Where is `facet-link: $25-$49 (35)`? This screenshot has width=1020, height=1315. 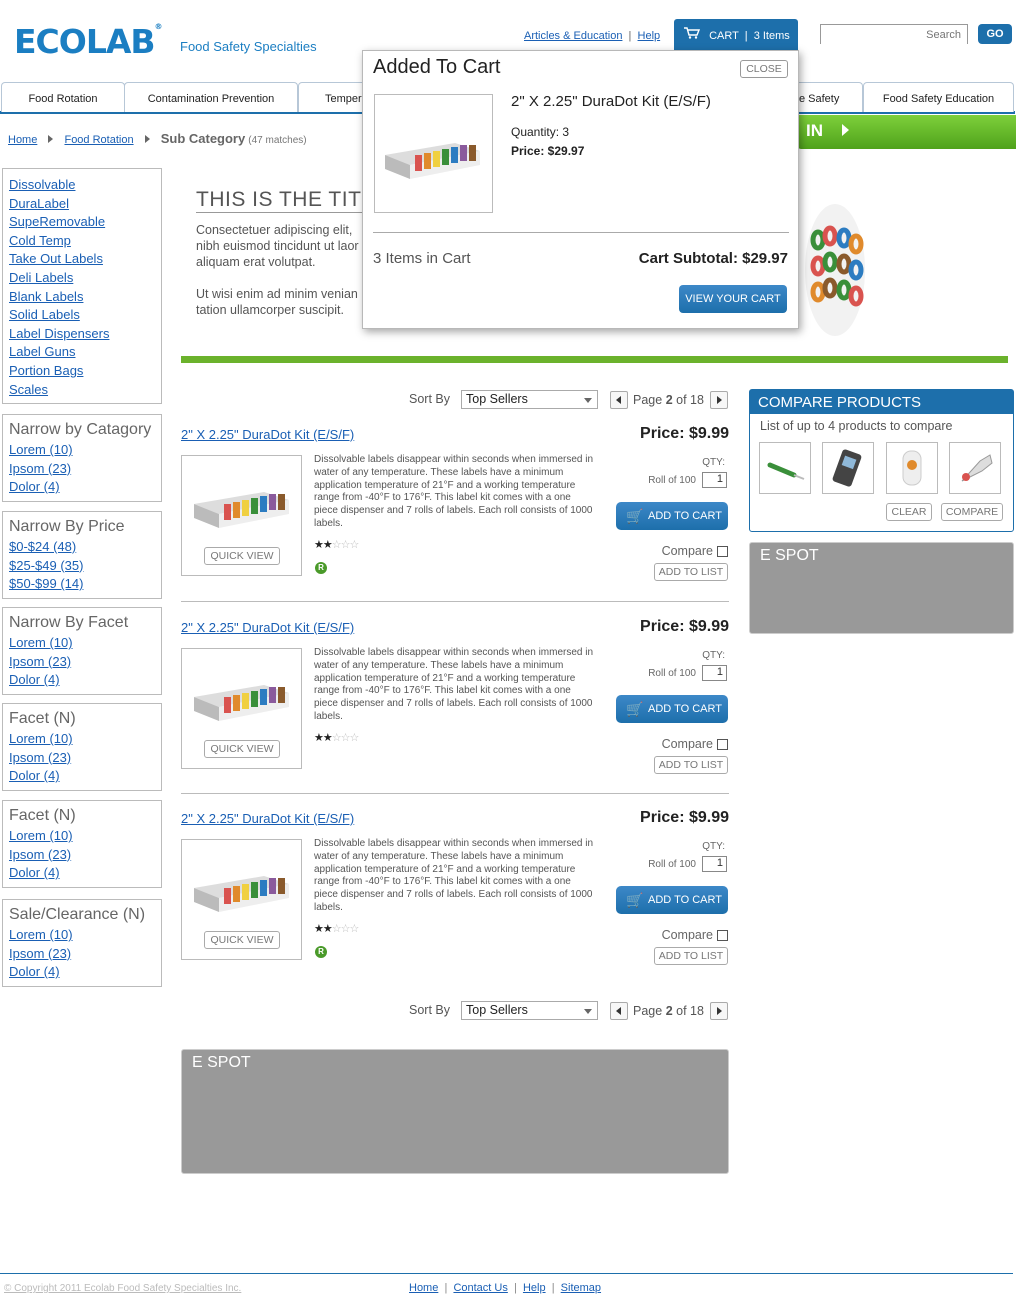
facet-link: $25-$49 (35) is located at coordinates (82, 566).